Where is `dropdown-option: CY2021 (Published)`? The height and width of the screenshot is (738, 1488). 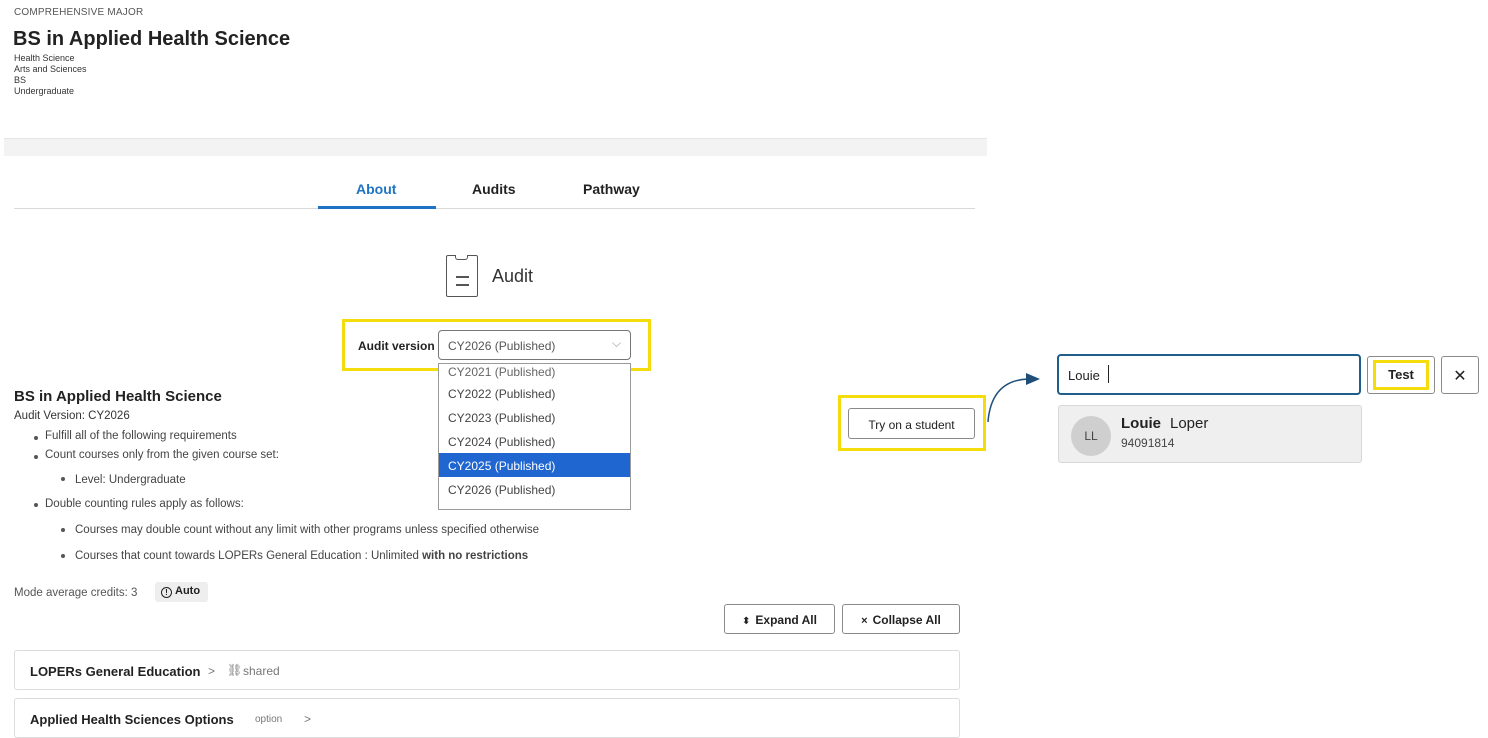 dropdown-option: CY2021 (Published) is located at coordinates (534, 372).